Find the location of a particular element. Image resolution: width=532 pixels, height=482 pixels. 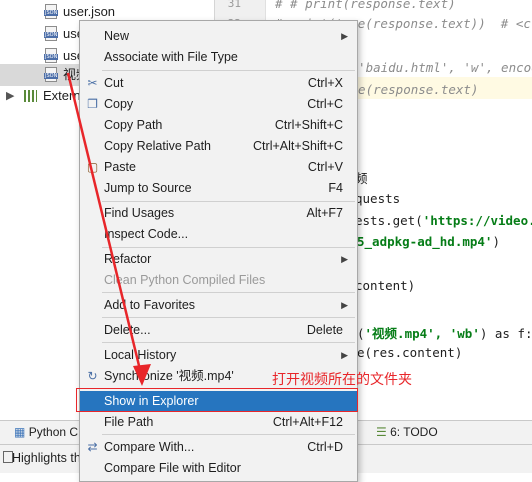

menu-item-compare-with: ⇄ Compare With... Ctrl+D is located at coordinates (218, 447).